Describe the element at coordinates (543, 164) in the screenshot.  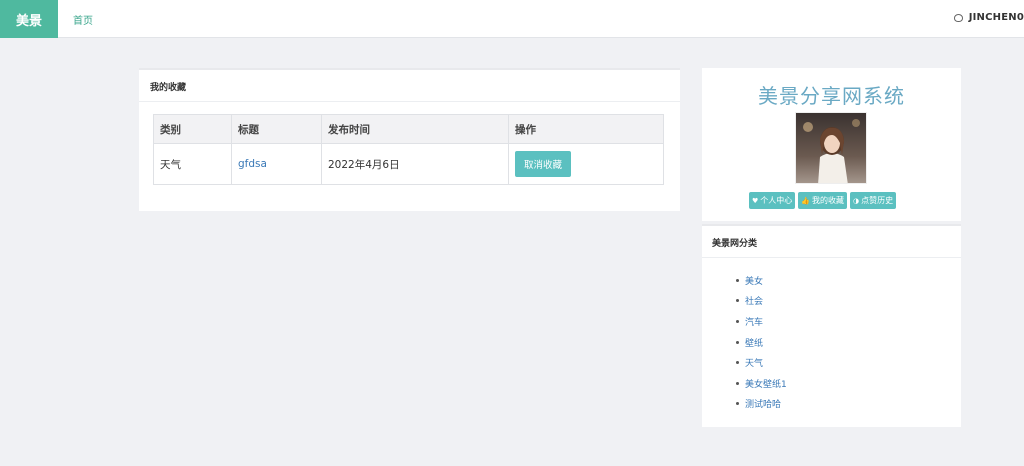
I see `cancel-favorite-button: 取消收藏` at that location.